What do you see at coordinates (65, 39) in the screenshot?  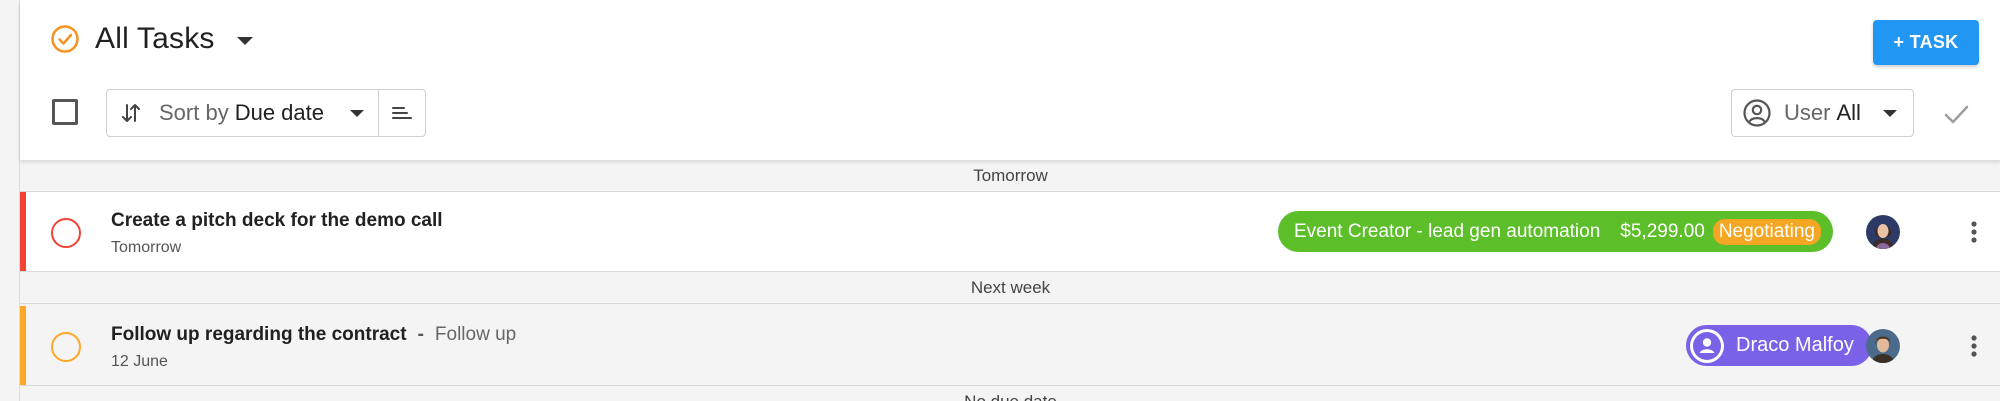 I see `check-circle-icon` at bounding box center [65, 39].